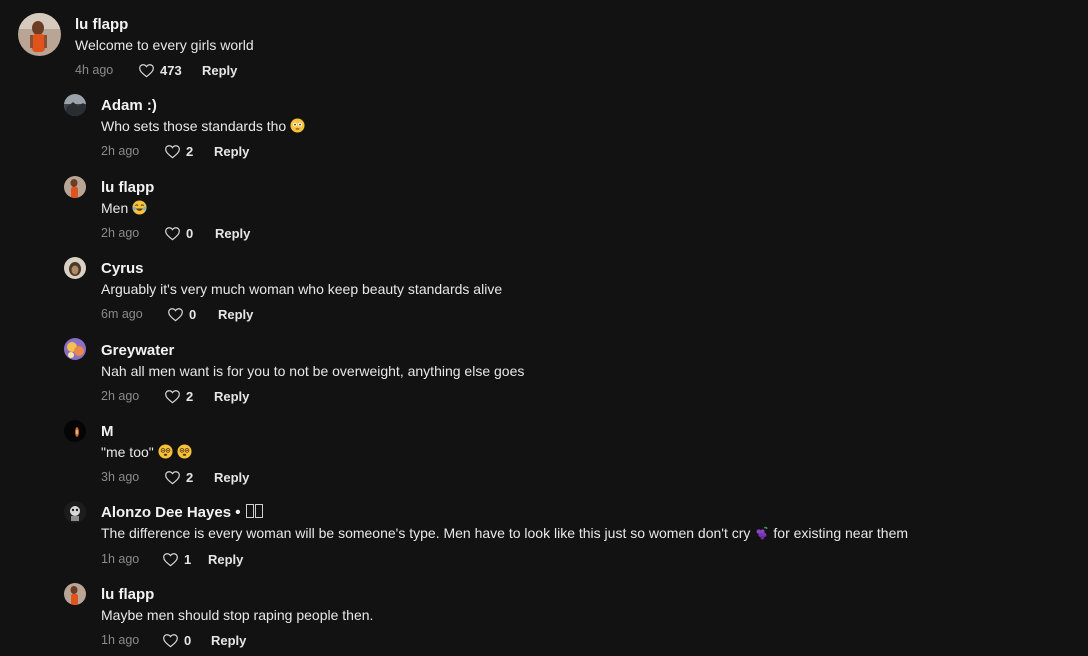  What do you see at coordinates (182, 512) in the screenshot?
I see `username: Alonzo Dee Hayes •` at bounding box center [182, 512].